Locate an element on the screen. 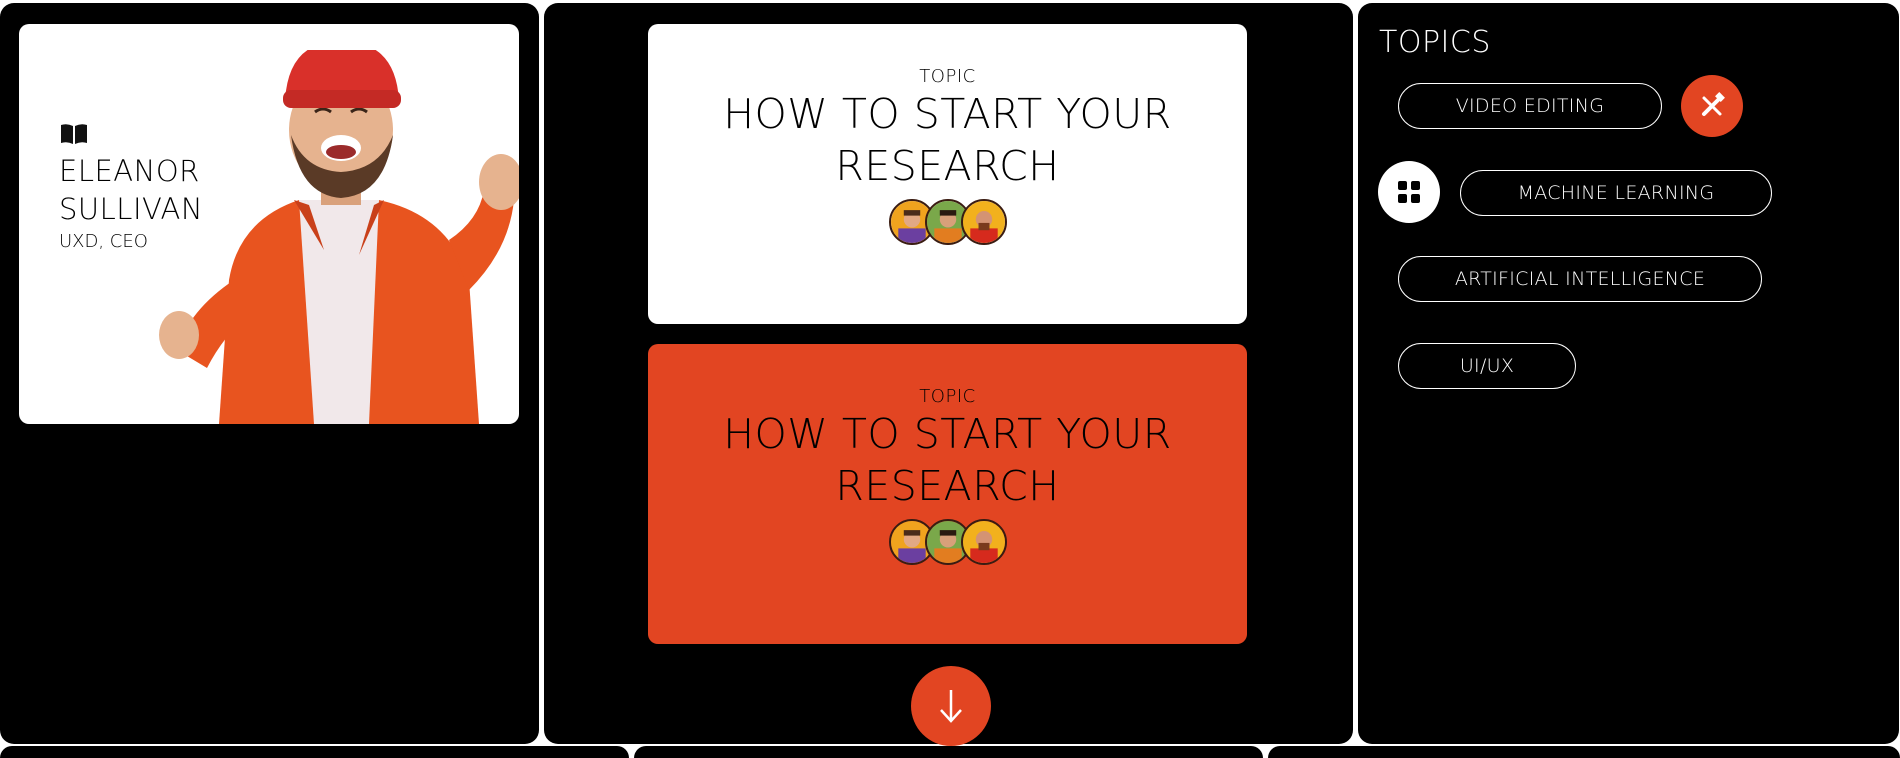  grid-view-button is located at coordinates (1409, 192).